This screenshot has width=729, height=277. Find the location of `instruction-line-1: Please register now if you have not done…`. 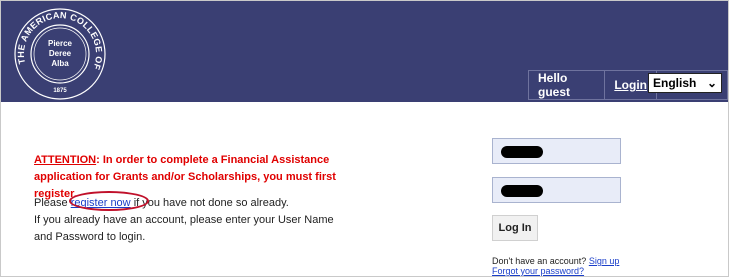

instruction-line-1: Please register now if you have not done… is located at coordinates (194, 203).